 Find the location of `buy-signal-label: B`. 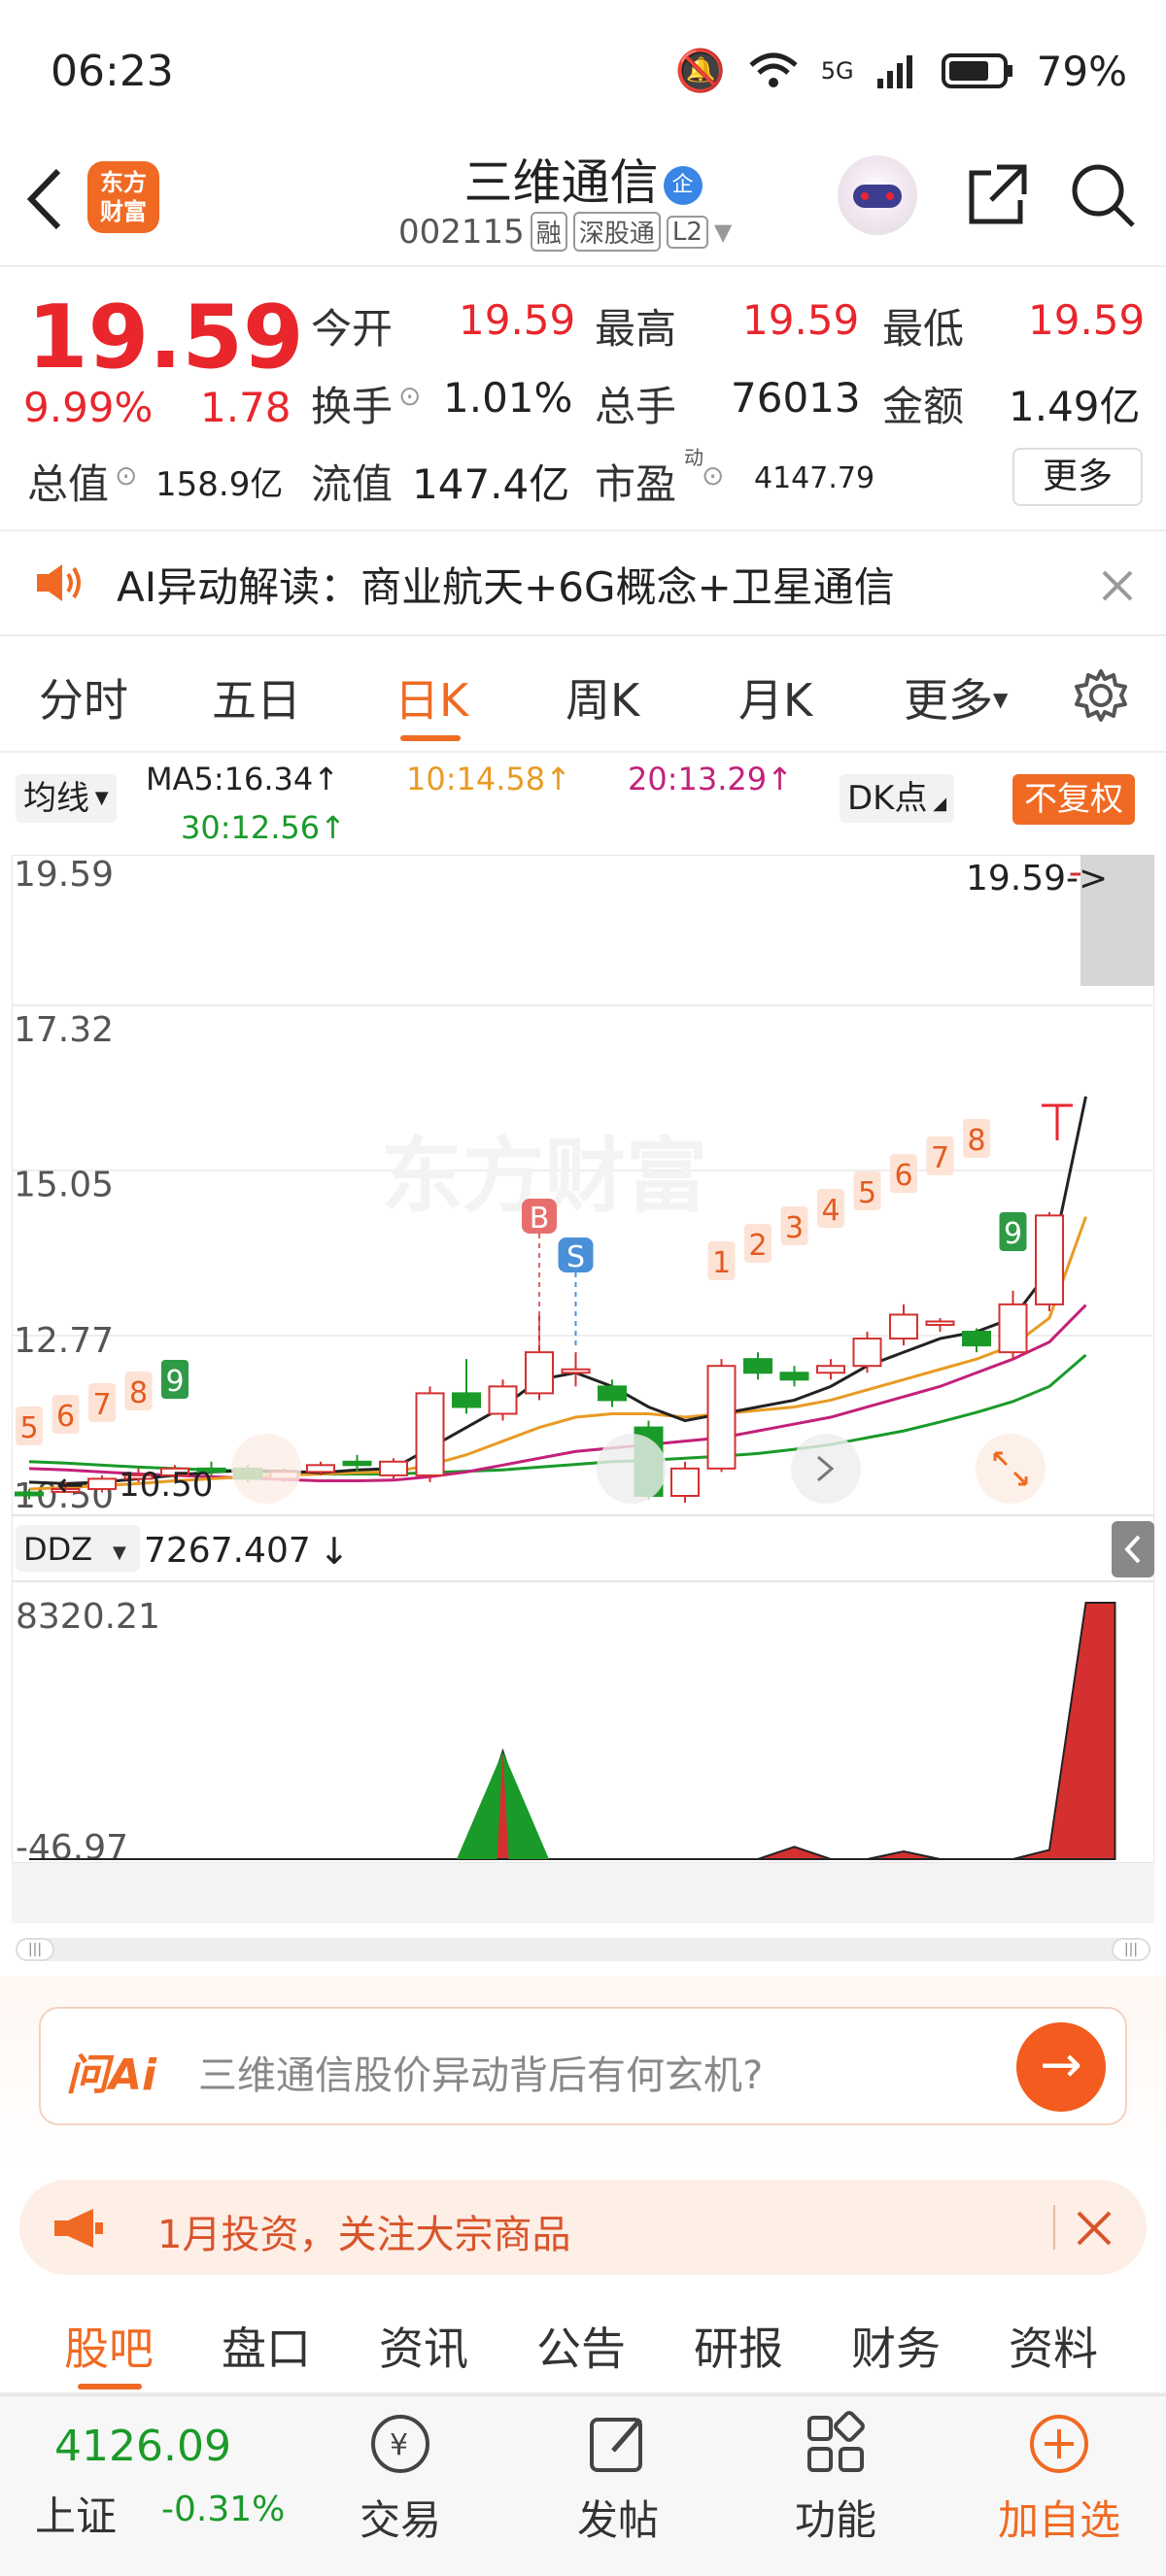

buy-signal-label: B is located at coordinates (540, 1219).